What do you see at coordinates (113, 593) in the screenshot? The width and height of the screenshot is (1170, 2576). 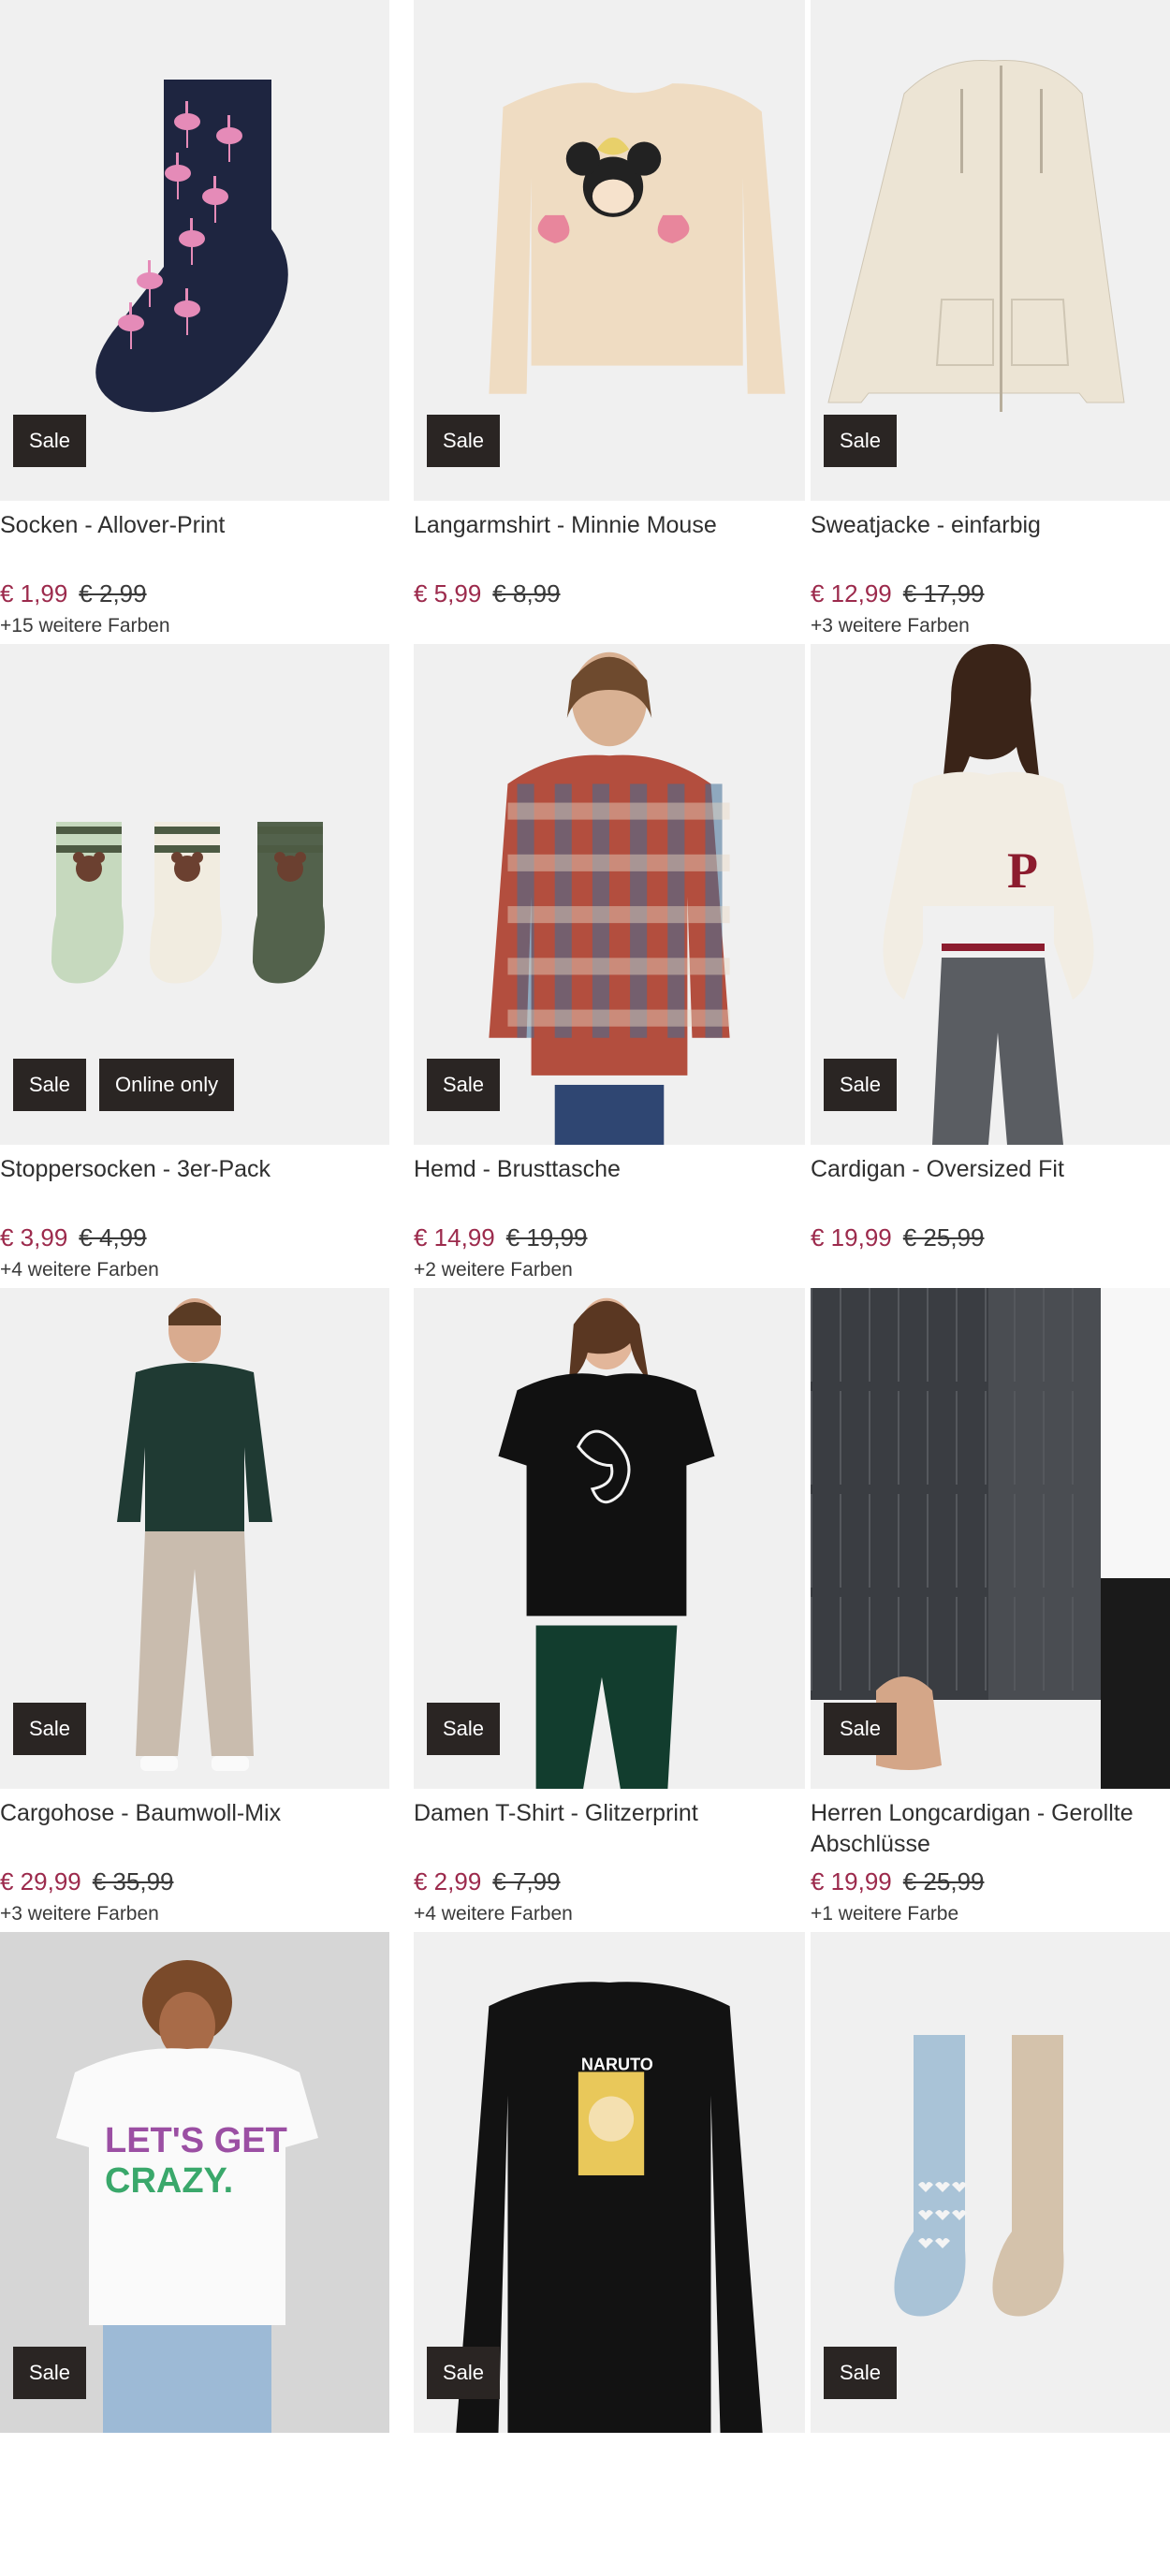 I see `original-price: € 2,99` at bounding box center [113, 593].